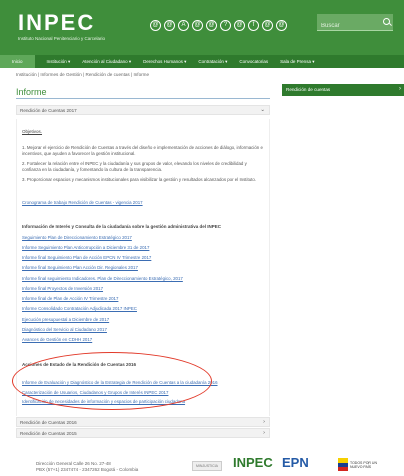 The width and height of the screenshot is (404, 476). What do you see at coordinates (73, 463) in the screenshot?
I see `footer-address: Dirección General Calle 26 No. 27-48` at bounding box center [73, 463].